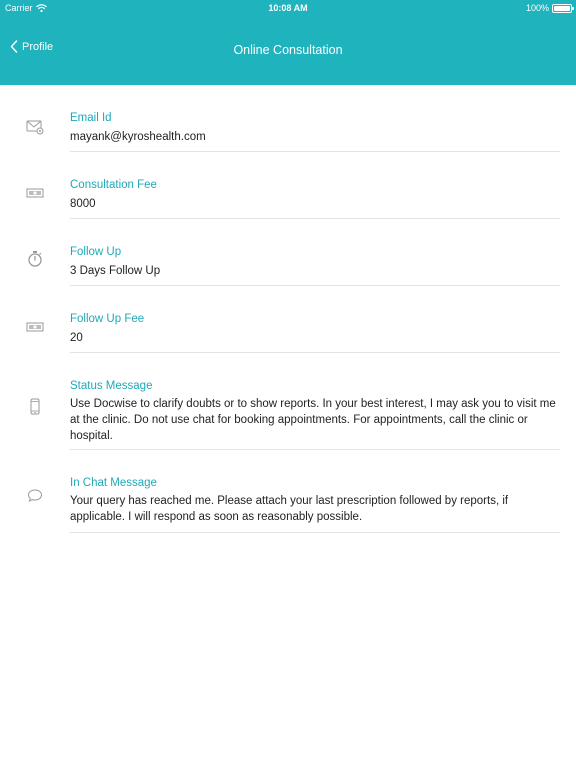 Image resolution: width=576 pixels, height=768 pixels. What do you see at coordinates (113, 185) in the screenshot?
I see `consultation-fee-label: Consultation Fee` at bounding box center [113, 185].